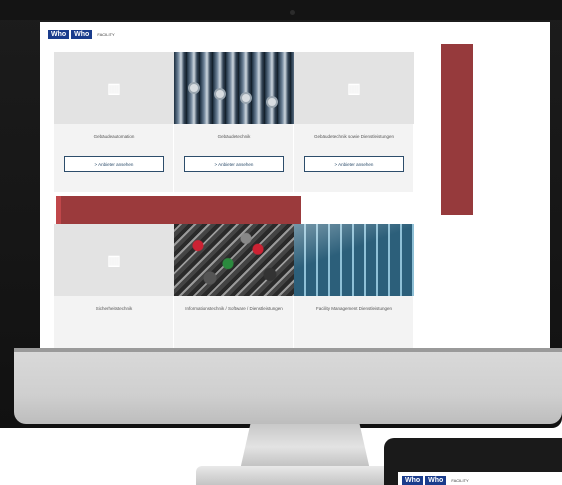 The width and height of the screenshot is (562, 485). What do you see at coordinates (413, 480) in the screenshot?
I see `tablet-logo-part-1: Who` at bounding box center [413, 480].